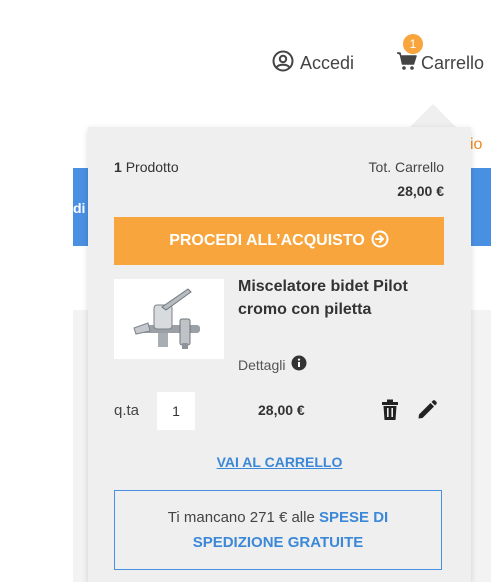 The image size is (491, 582). I want to click on free-shipping-prefix: Ti mancano 271 € alle, so click(241, 517).